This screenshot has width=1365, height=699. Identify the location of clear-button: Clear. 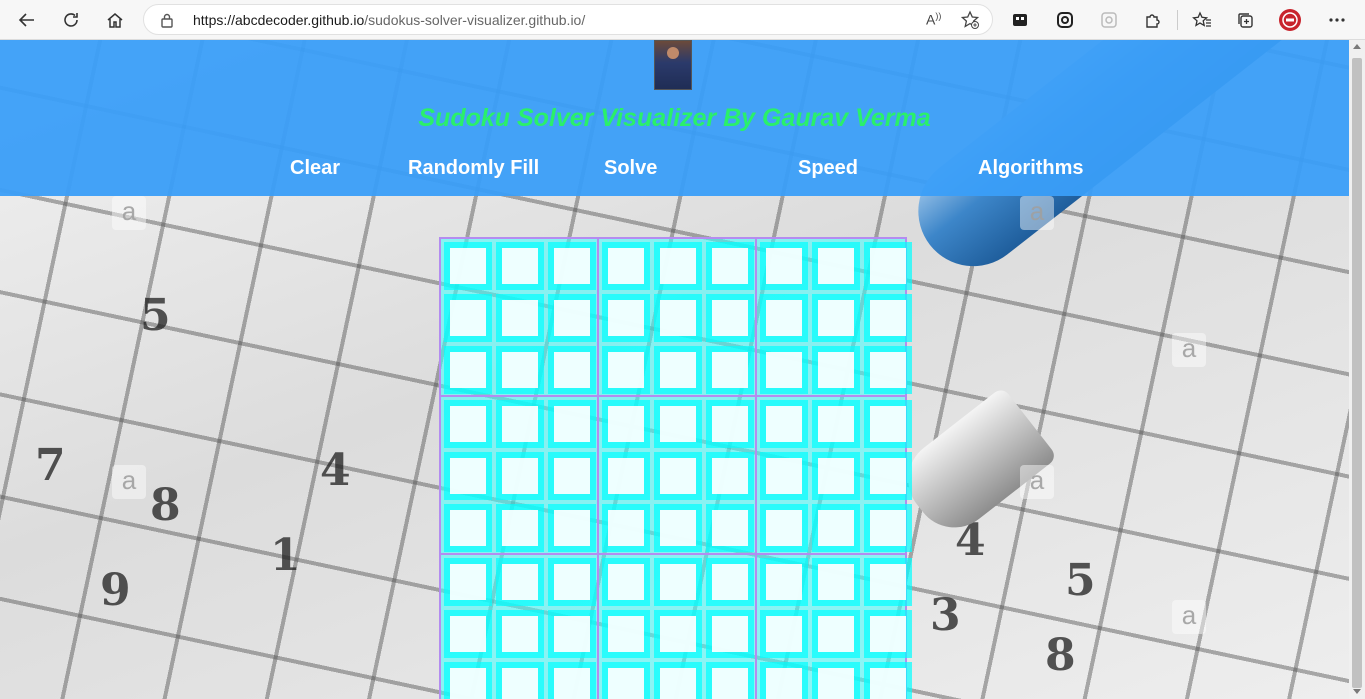
(315, 168).